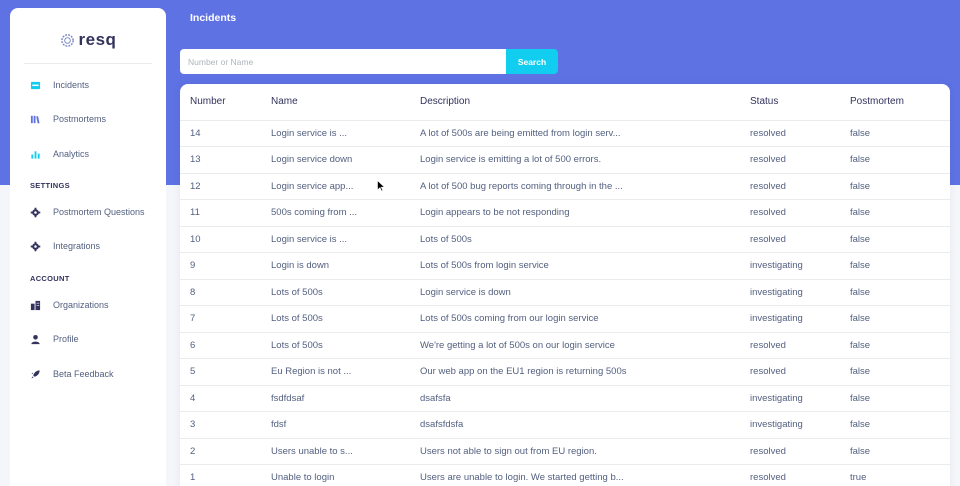  Describe the element at coordinates (88, 119) in the screenshot. I see `sidebar-item-postmortems: Postmortems` at that location.